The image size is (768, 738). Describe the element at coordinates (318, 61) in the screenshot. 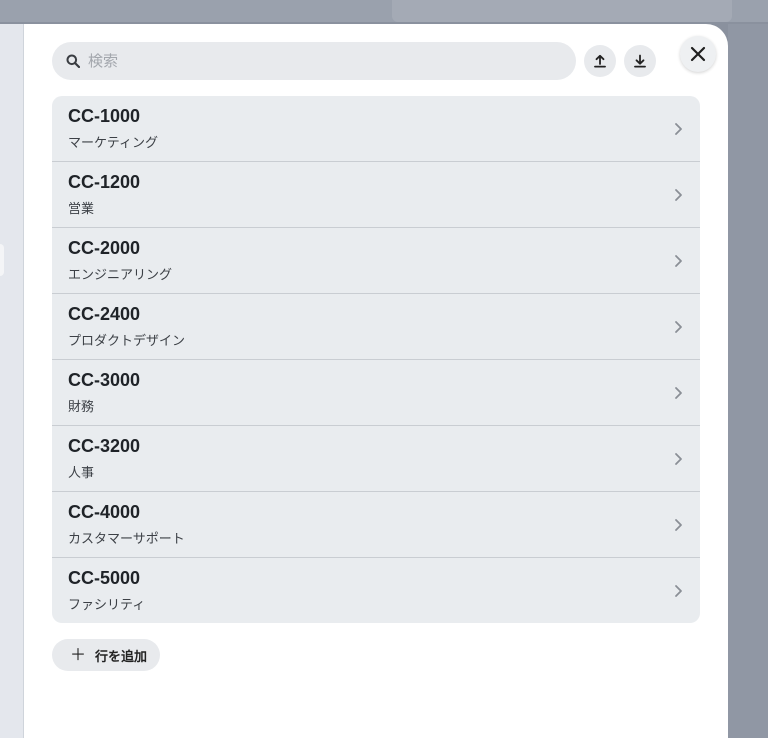

I see `search-input` at that location.